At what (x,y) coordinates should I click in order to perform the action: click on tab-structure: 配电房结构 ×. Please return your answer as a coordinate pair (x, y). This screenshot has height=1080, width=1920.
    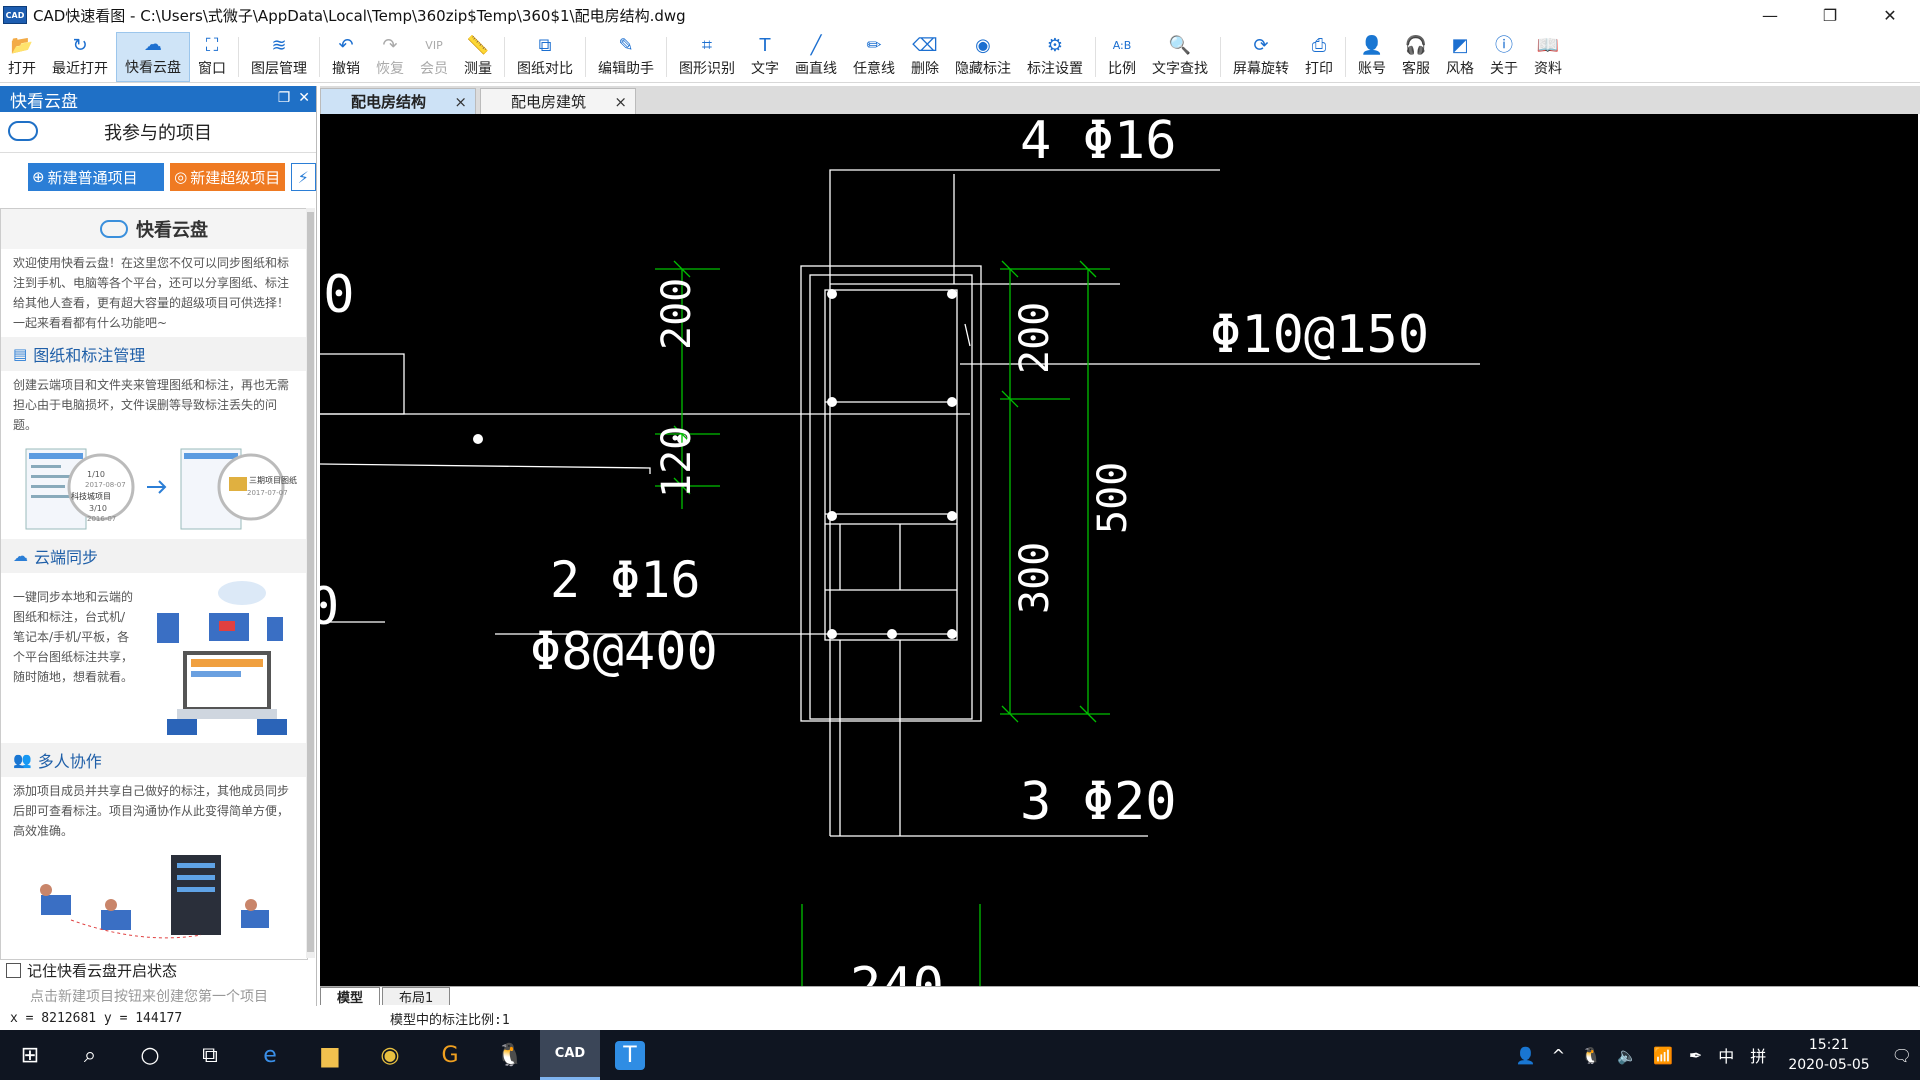
    Looking at the image, I should click on (398, 101).